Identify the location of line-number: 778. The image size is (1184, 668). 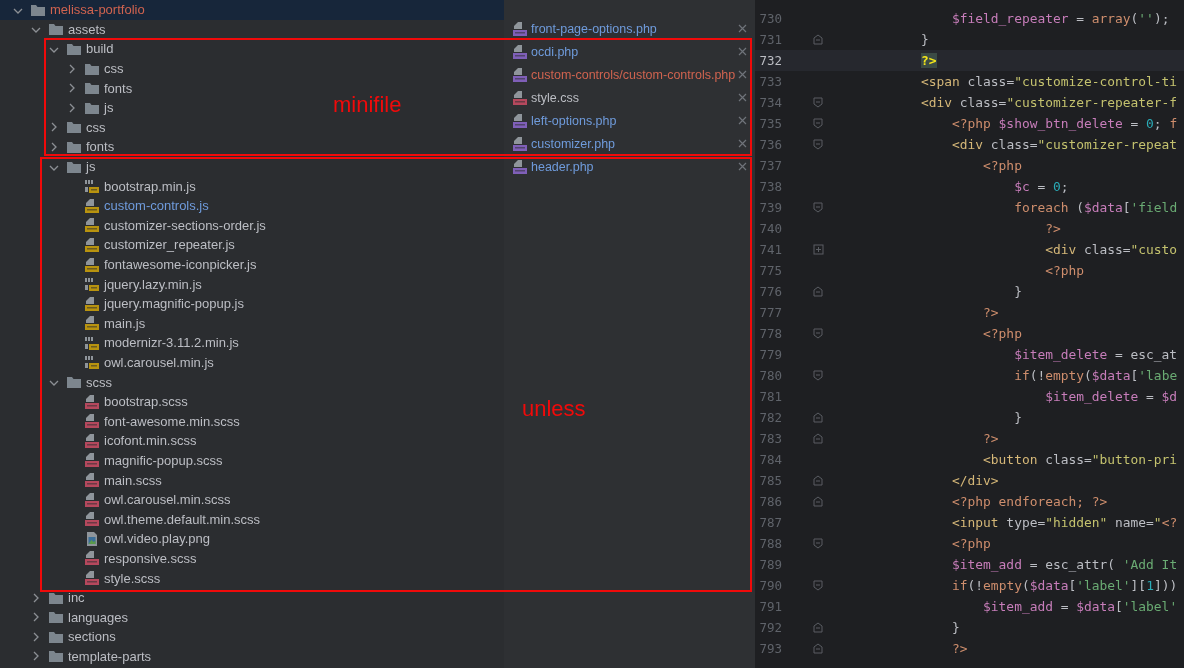
(770, 333).